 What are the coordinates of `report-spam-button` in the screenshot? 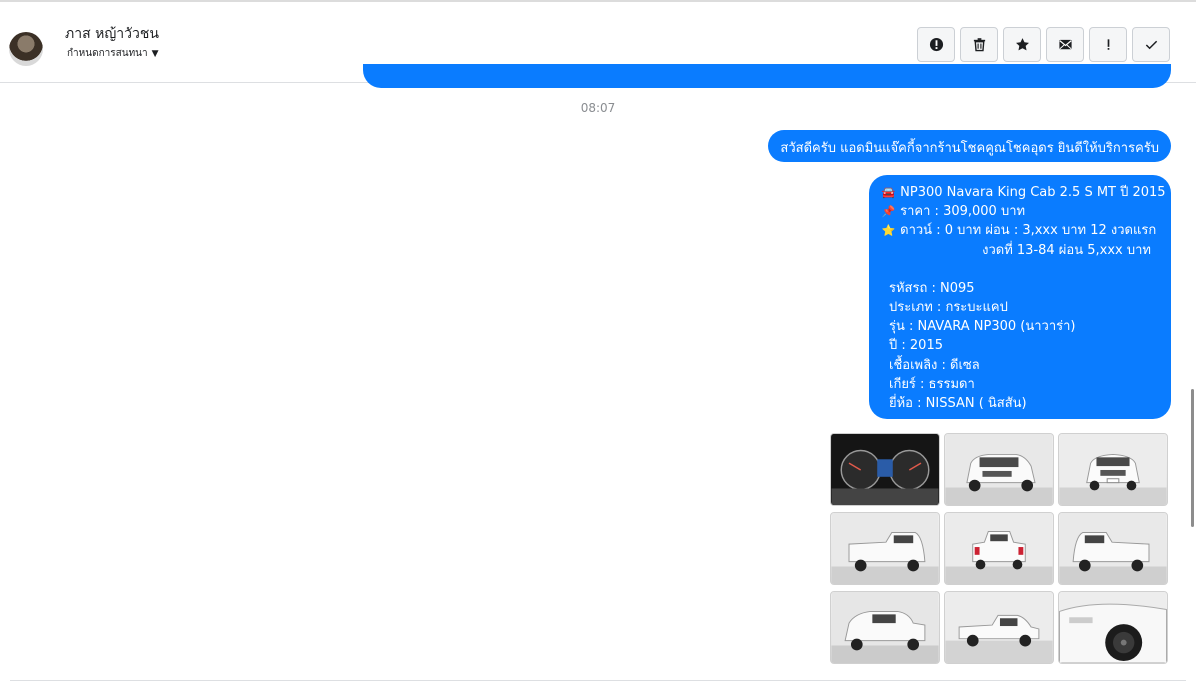 It's located at (936, 44).